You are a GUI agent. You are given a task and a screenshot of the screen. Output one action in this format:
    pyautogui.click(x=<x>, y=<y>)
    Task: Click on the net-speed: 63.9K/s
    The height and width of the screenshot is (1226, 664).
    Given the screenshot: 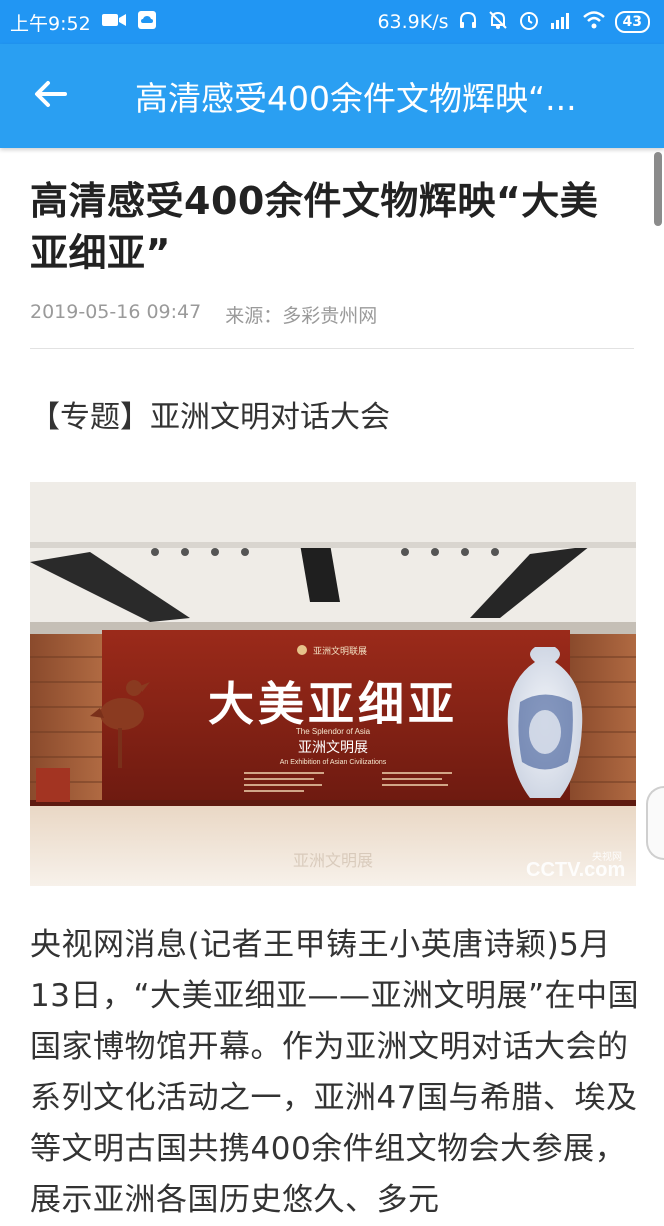 What is the action you would take?
    pyautogui.click(x=413, y=22)
    